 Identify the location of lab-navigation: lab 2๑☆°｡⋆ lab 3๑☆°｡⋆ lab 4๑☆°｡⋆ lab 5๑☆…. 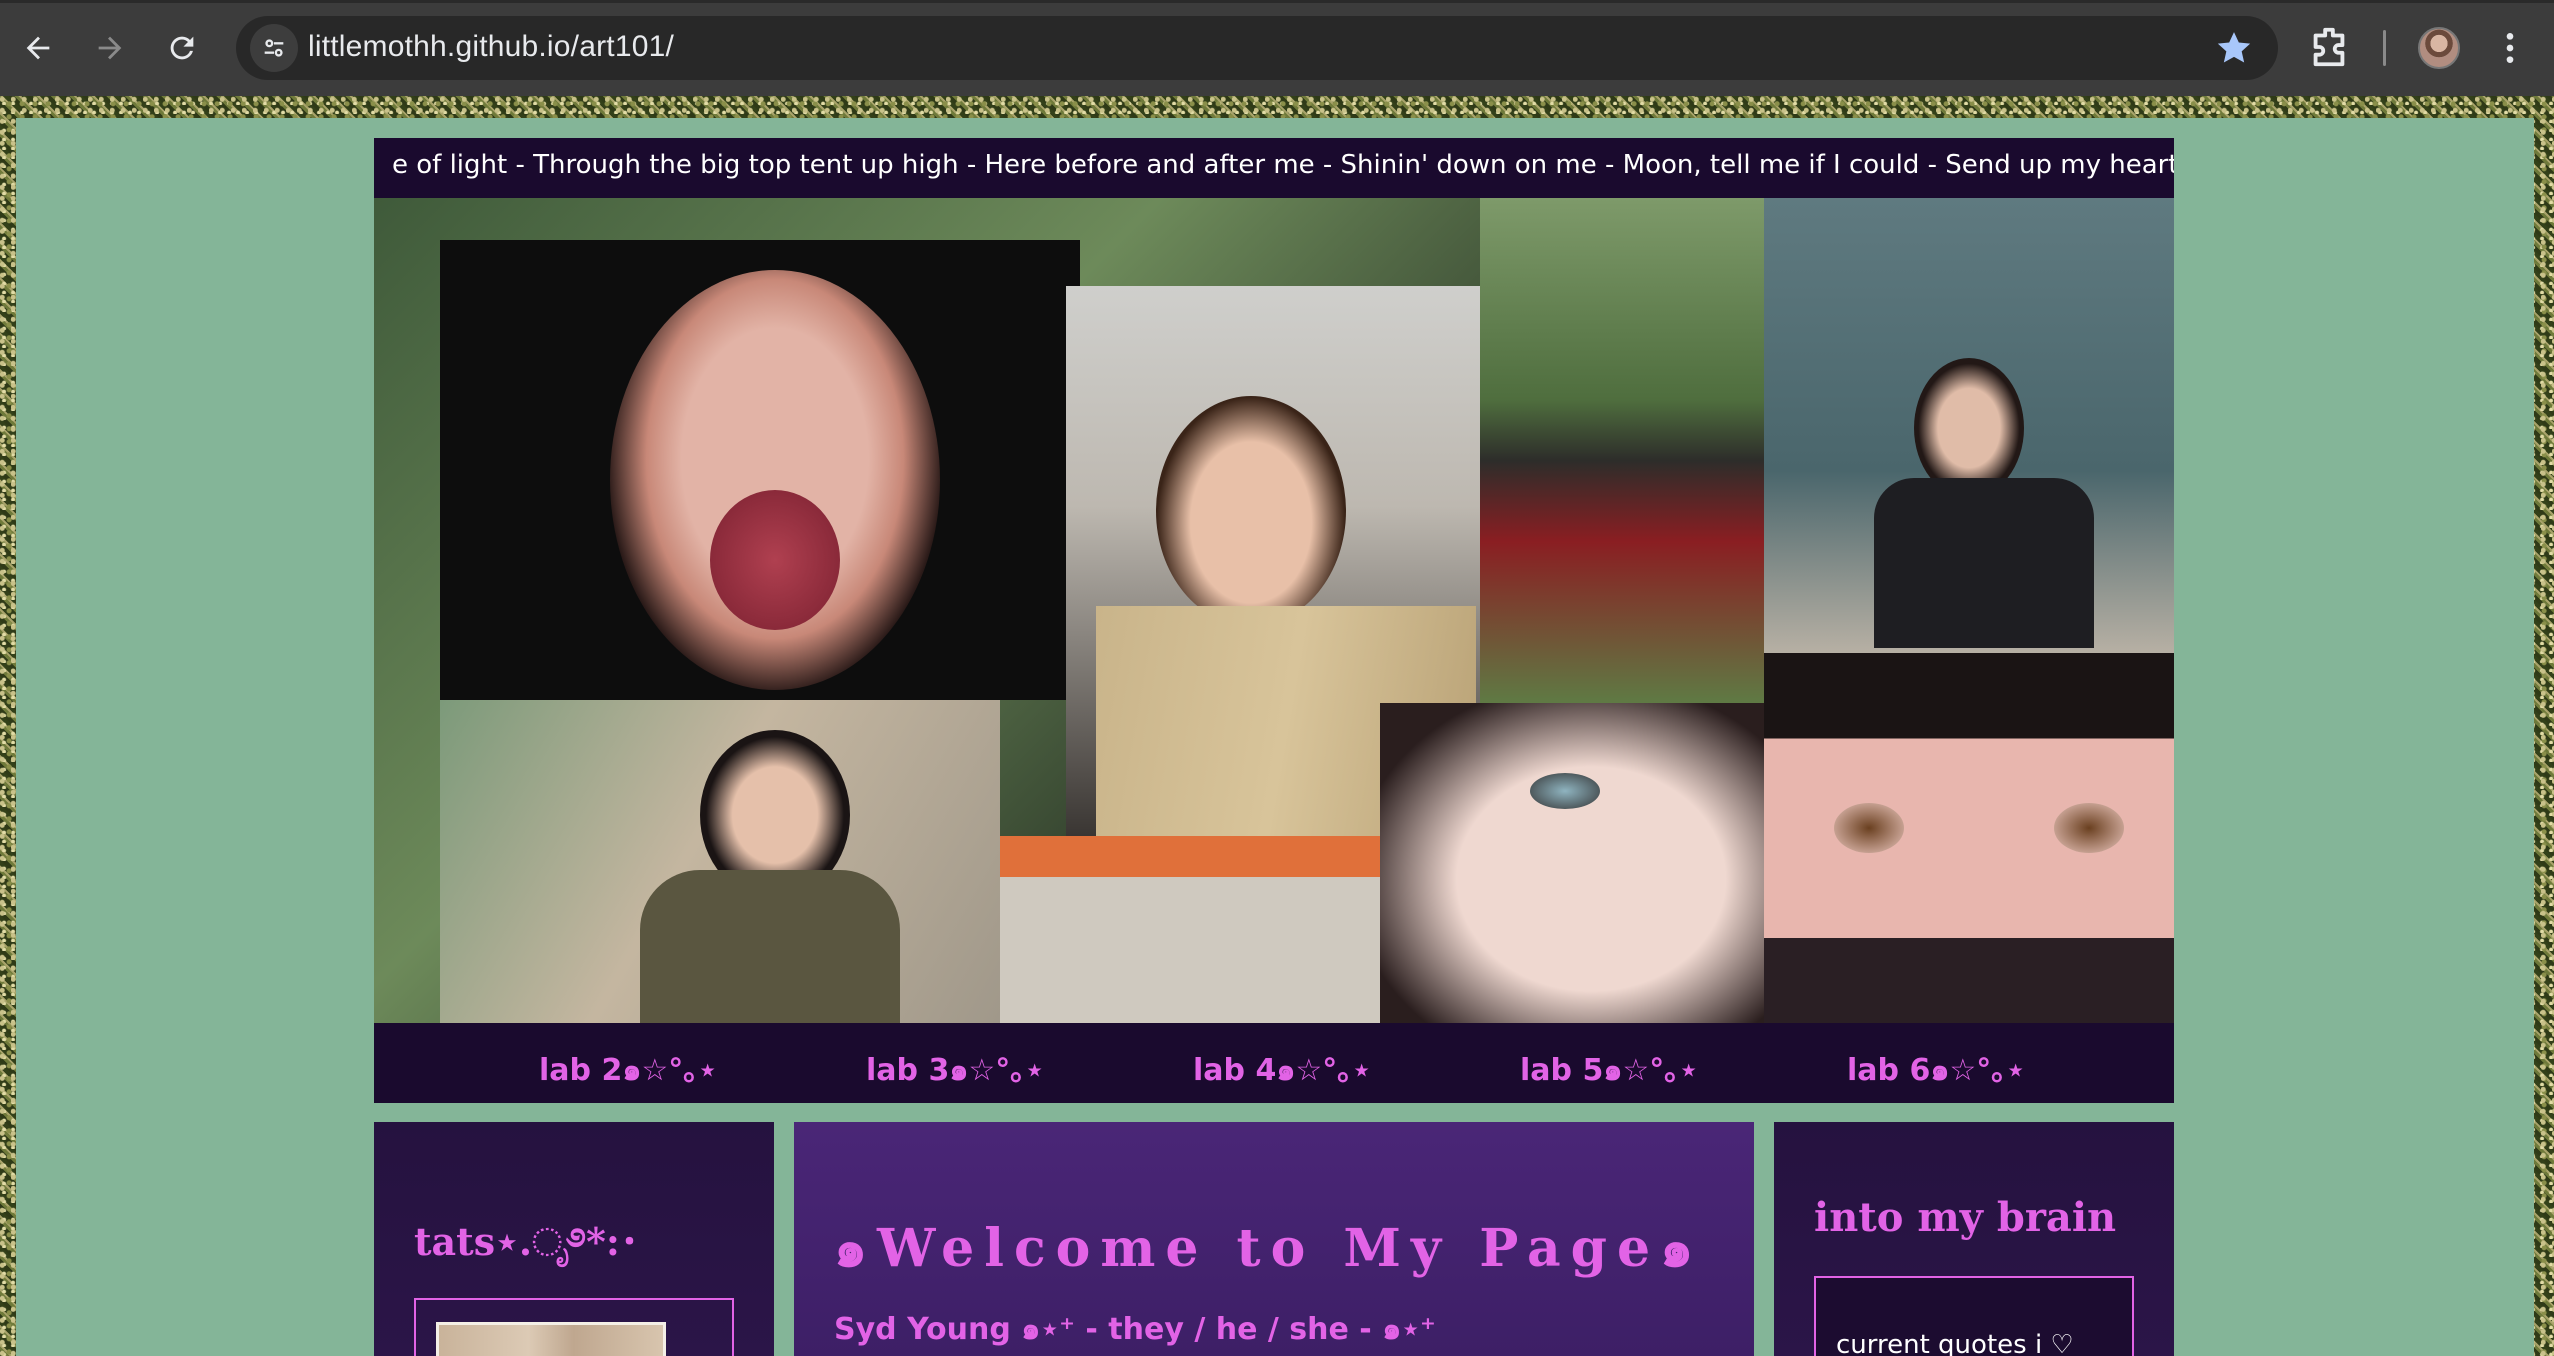
(1274, 1063).